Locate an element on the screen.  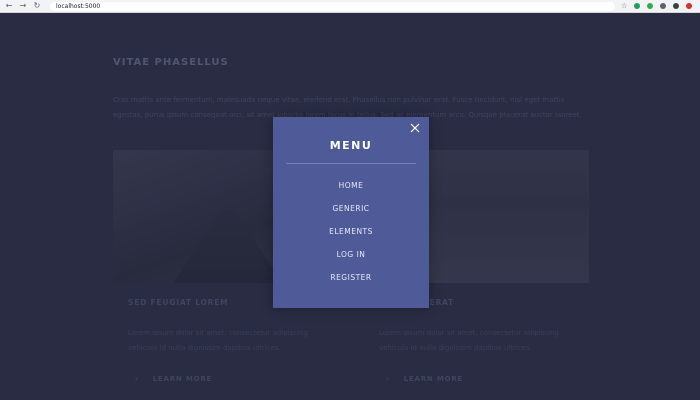
menu-title: MENU is located at coordinates (351, 145).